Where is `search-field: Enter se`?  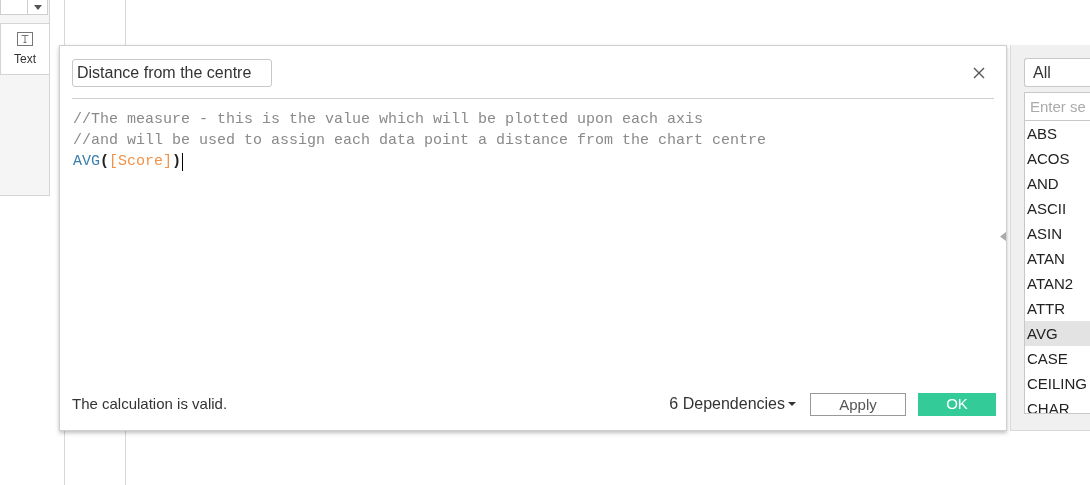 search-field: Enter se is located at coordinates (1057, 107).